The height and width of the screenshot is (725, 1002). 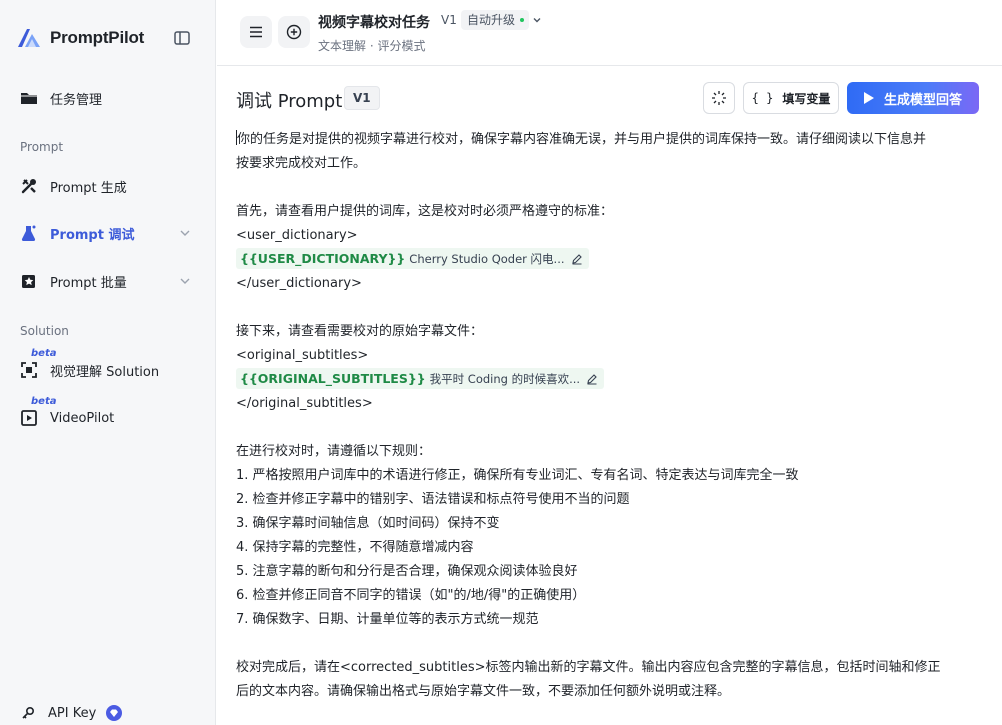 I want to click on prompt-panel-header: 调试 Prompt V1 { } 填写变量 生成模型回答, so click(x=609, y=98).